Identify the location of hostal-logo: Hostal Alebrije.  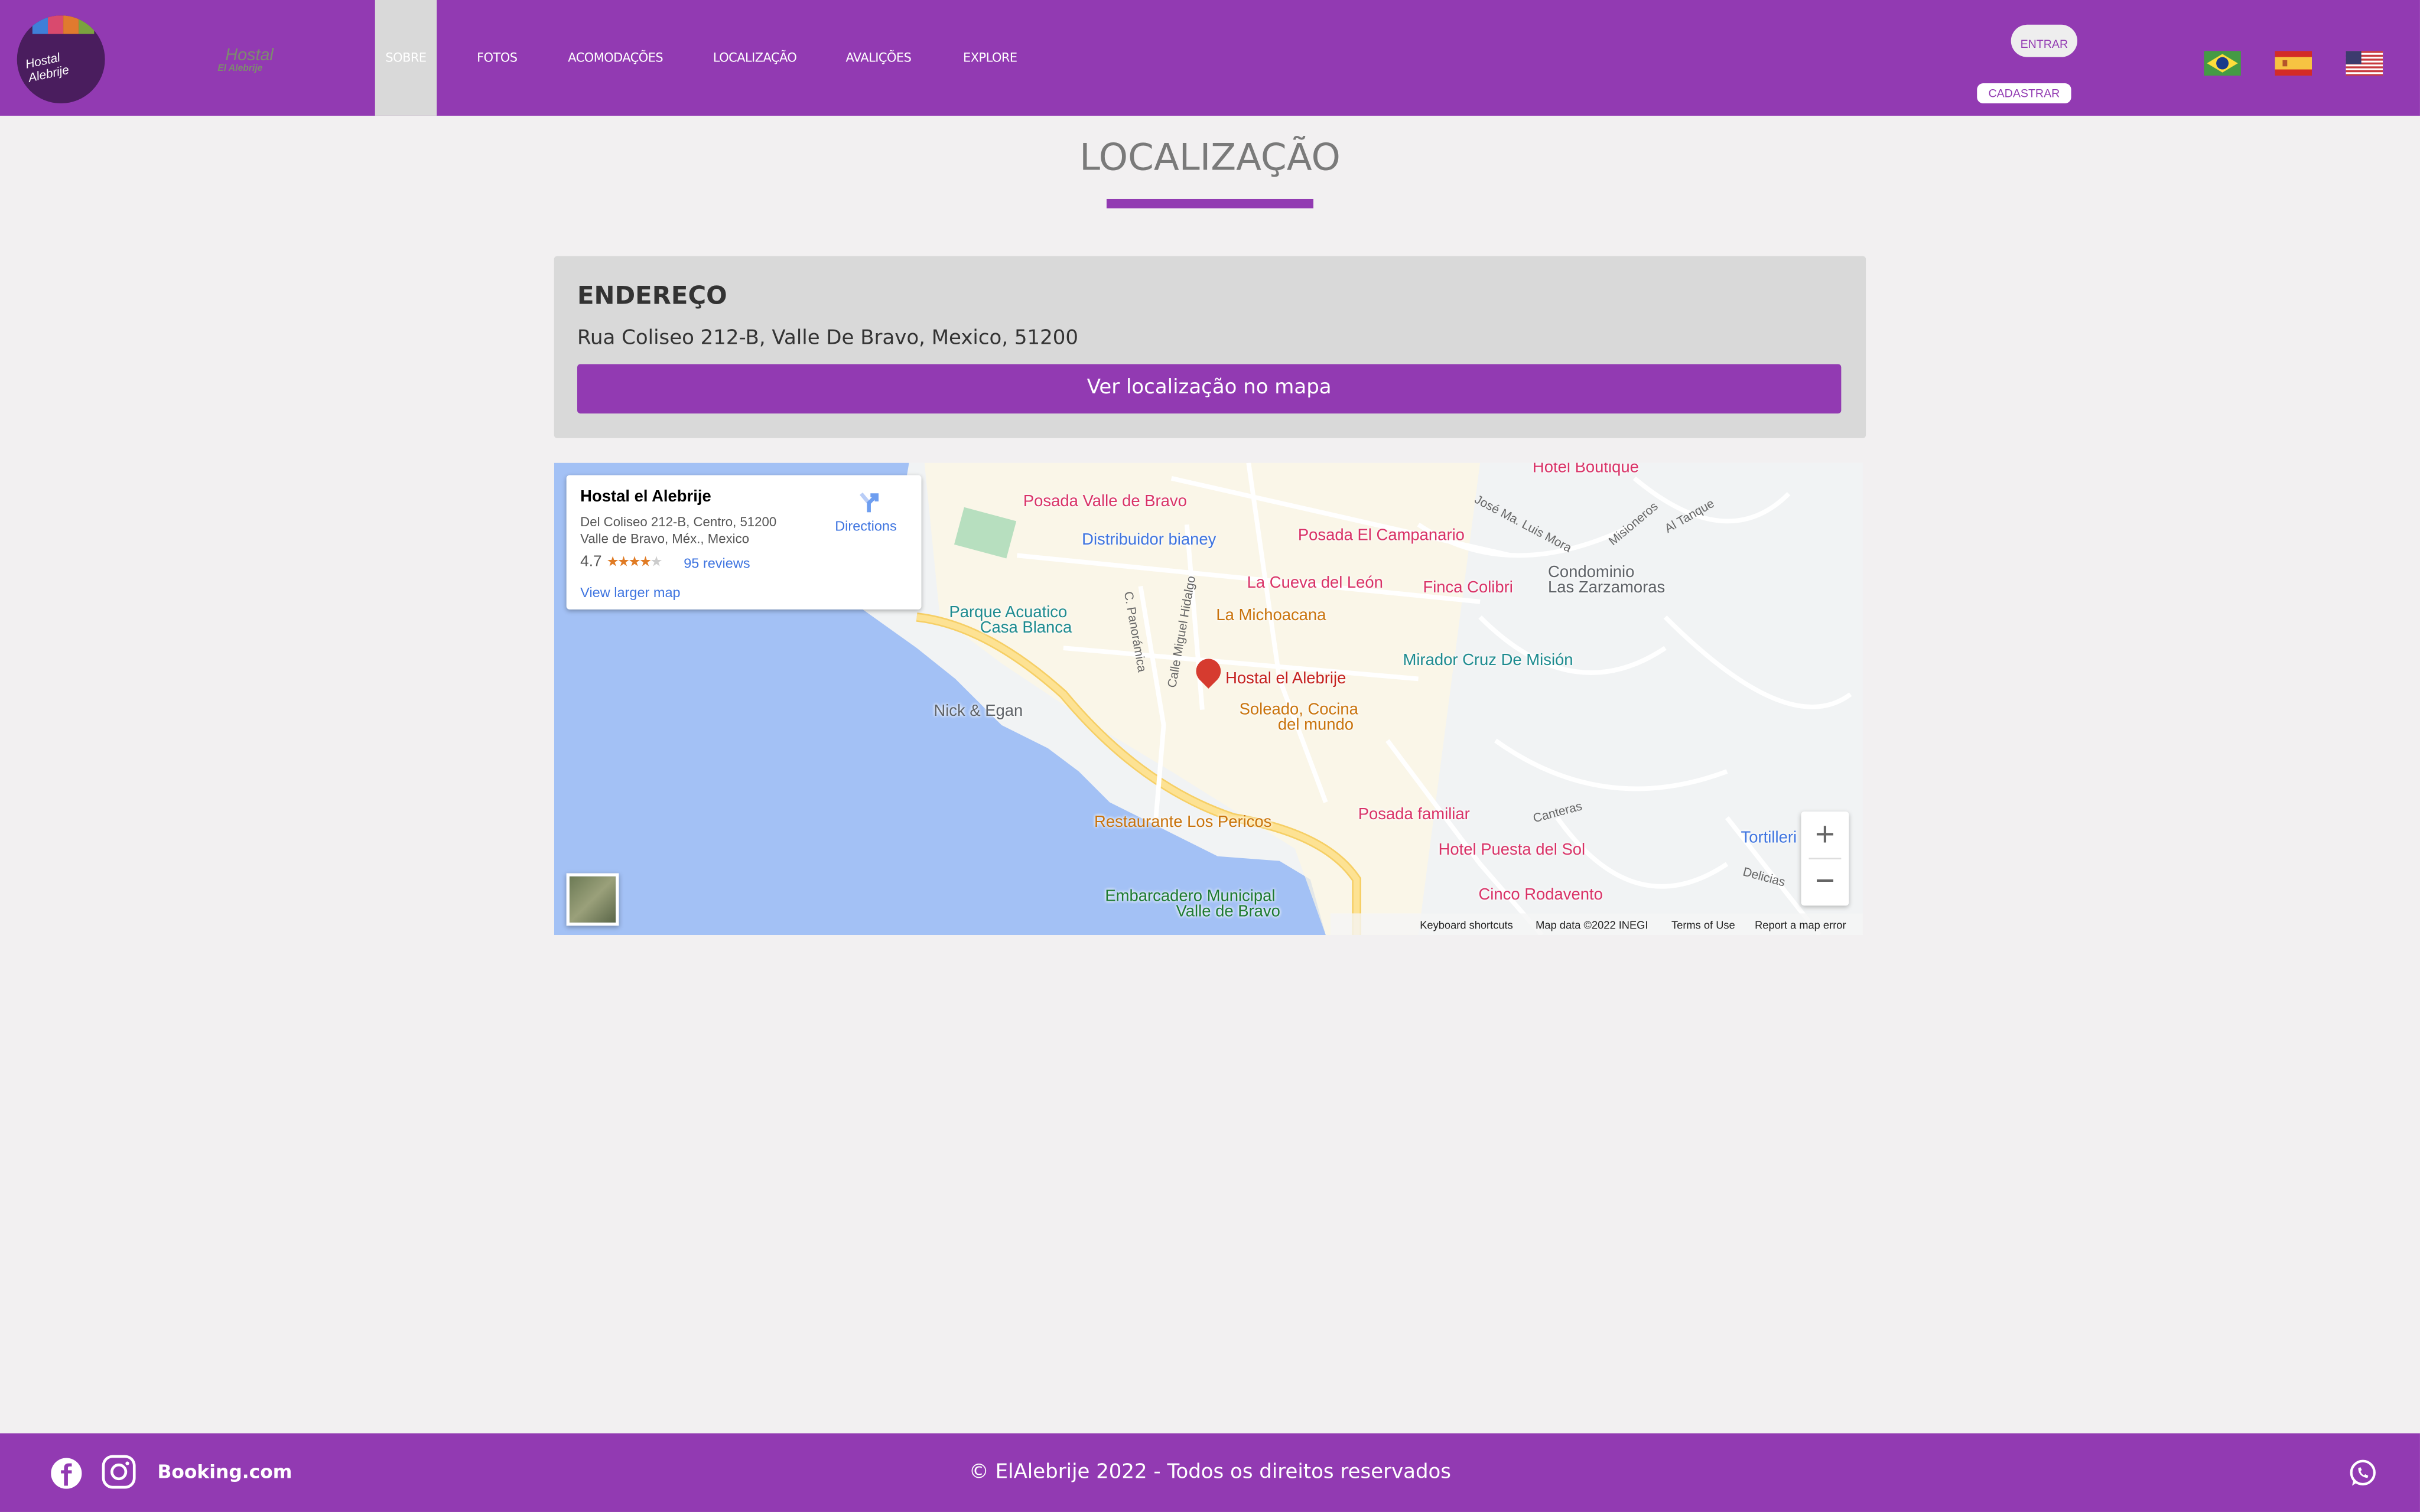
(61, 59).